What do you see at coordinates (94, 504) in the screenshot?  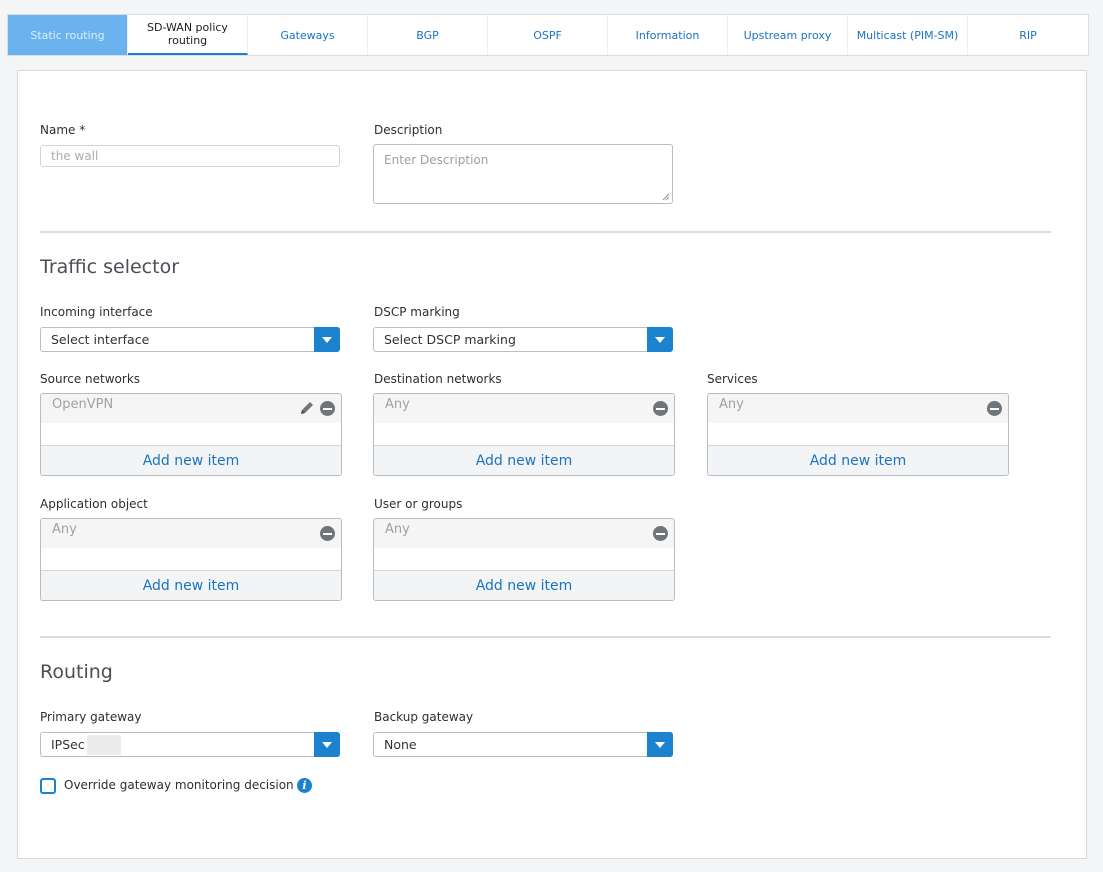 I see `application-object-label: Application object` at bounding box center [94, 504].